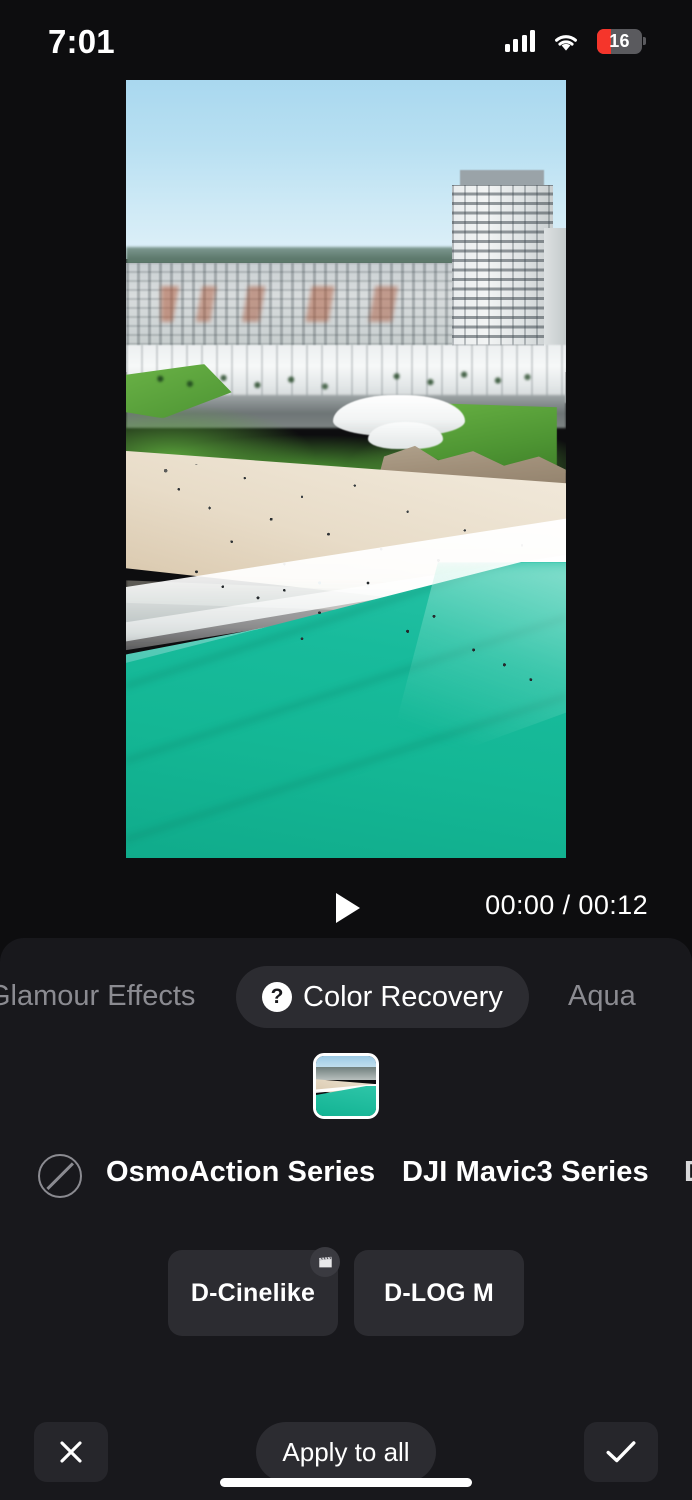 The height and width of the screenshot is (1500, 692). Describe the element at coordinates (81, 41) in the screenshot. I see `status-bar-clock: 7:01` at that location.